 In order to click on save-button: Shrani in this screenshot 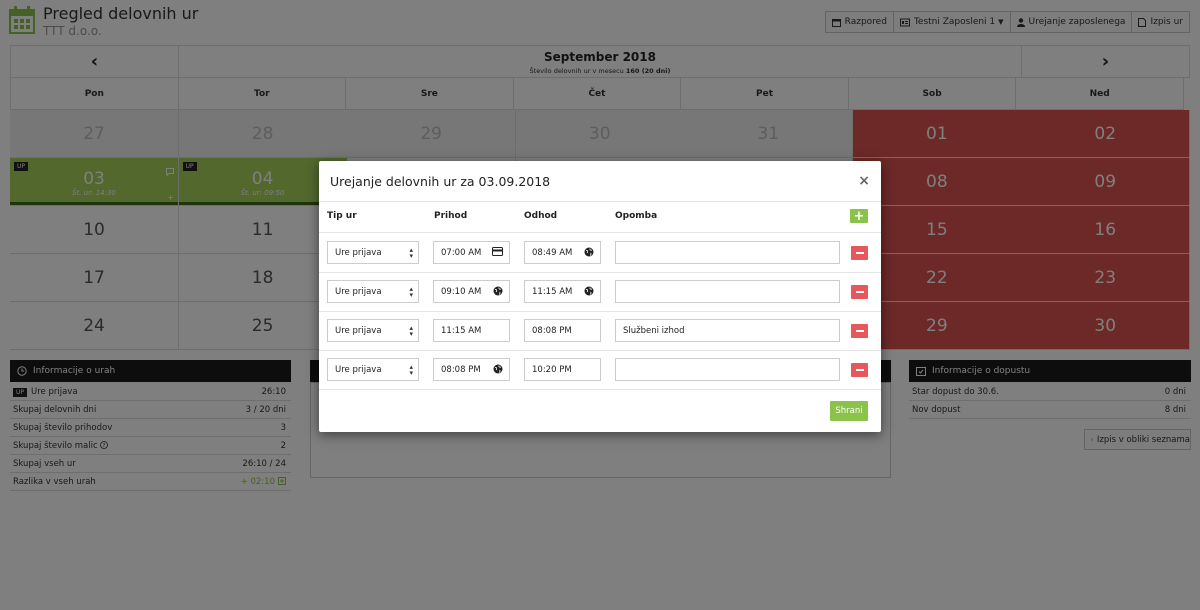, I will do `click(849, 411)`.